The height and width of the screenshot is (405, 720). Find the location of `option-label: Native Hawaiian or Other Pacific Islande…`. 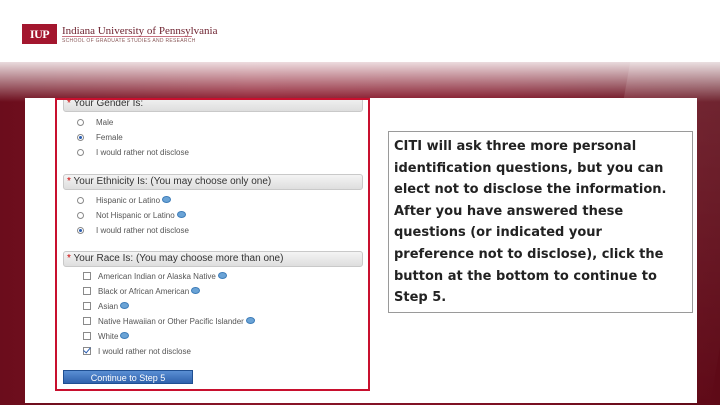

option-label: Native Hawaiian or Other Pacific Islande… is located at coordinates (171, 321).